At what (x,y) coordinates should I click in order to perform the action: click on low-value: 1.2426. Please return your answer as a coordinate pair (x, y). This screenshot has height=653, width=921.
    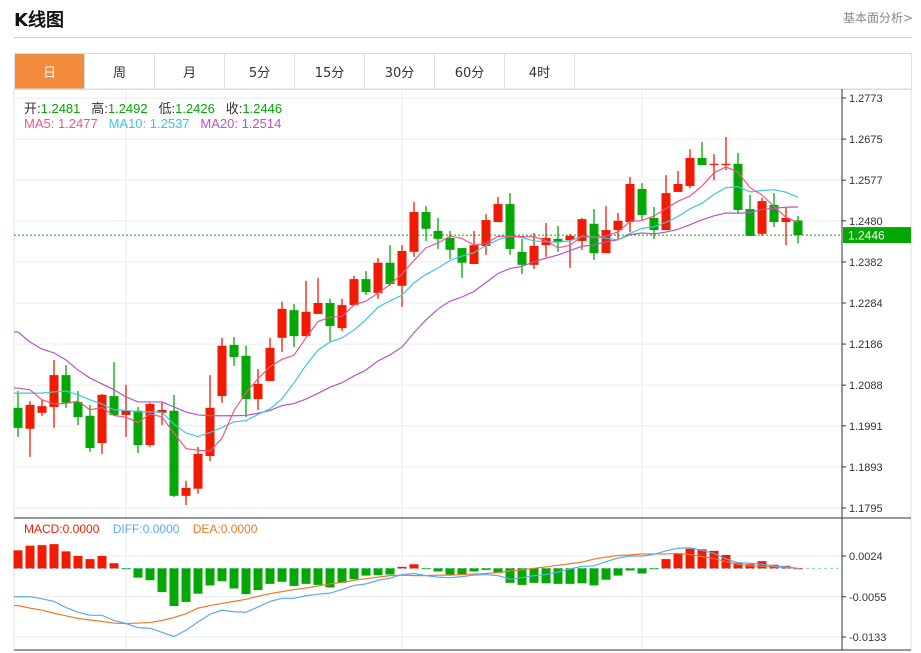
    Looking at the image, I should click on (195, 108).